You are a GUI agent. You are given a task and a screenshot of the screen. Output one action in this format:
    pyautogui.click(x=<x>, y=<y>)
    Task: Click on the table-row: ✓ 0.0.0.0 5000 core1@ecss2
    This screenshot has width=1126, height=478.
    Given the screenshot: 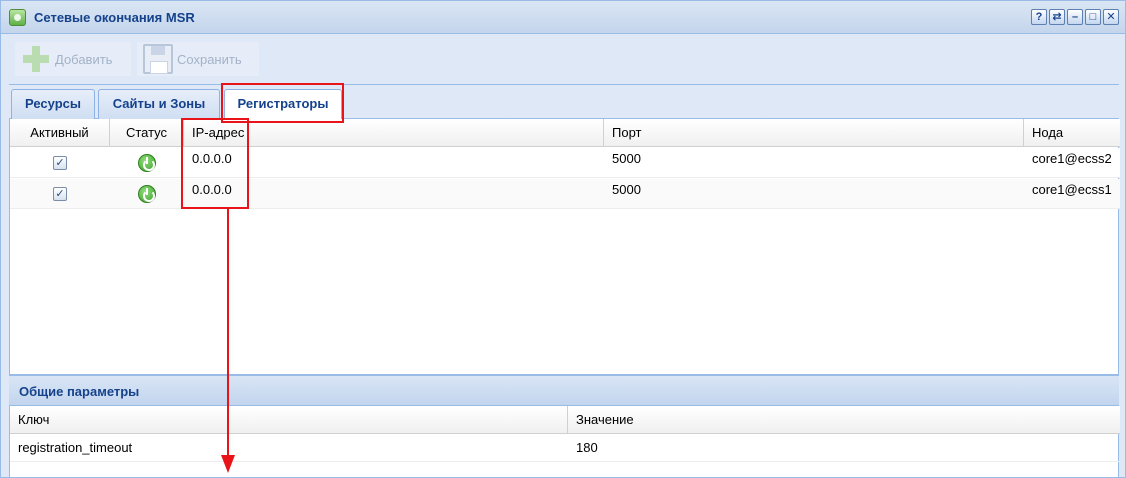 What is the action you would take?
    pyautogui.click(x=565, y=163)
    